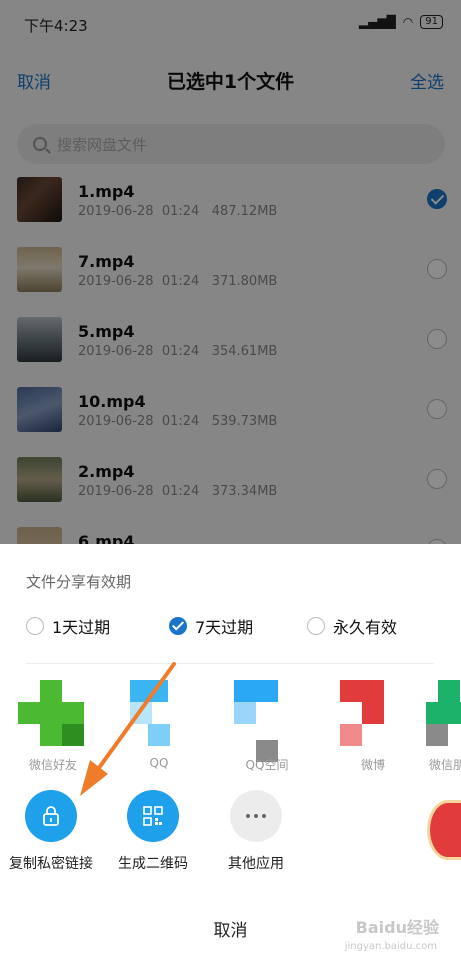  I want to click on share-actions-row: 复制私密链接 生成二维码 其他应用, so click(230, 835).